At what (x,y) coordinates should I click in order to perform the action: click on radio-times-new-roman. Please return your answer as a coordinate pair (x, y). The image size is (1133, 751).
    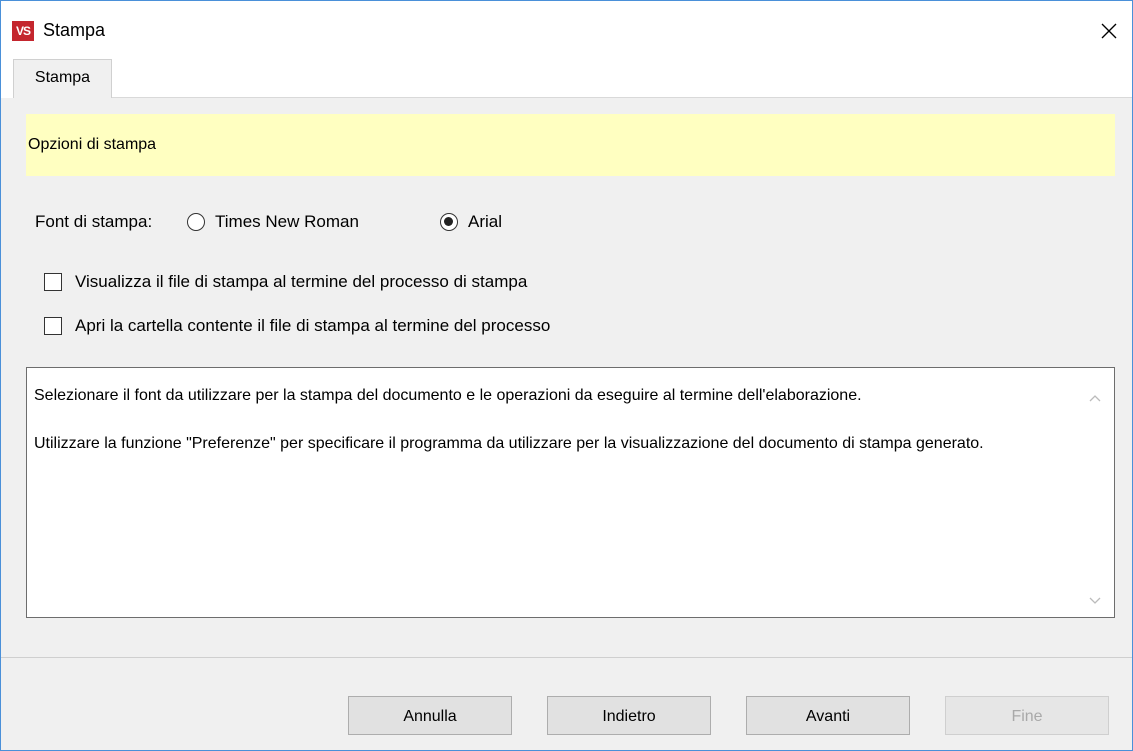
    Looking at the image, I should click on (196, 222).